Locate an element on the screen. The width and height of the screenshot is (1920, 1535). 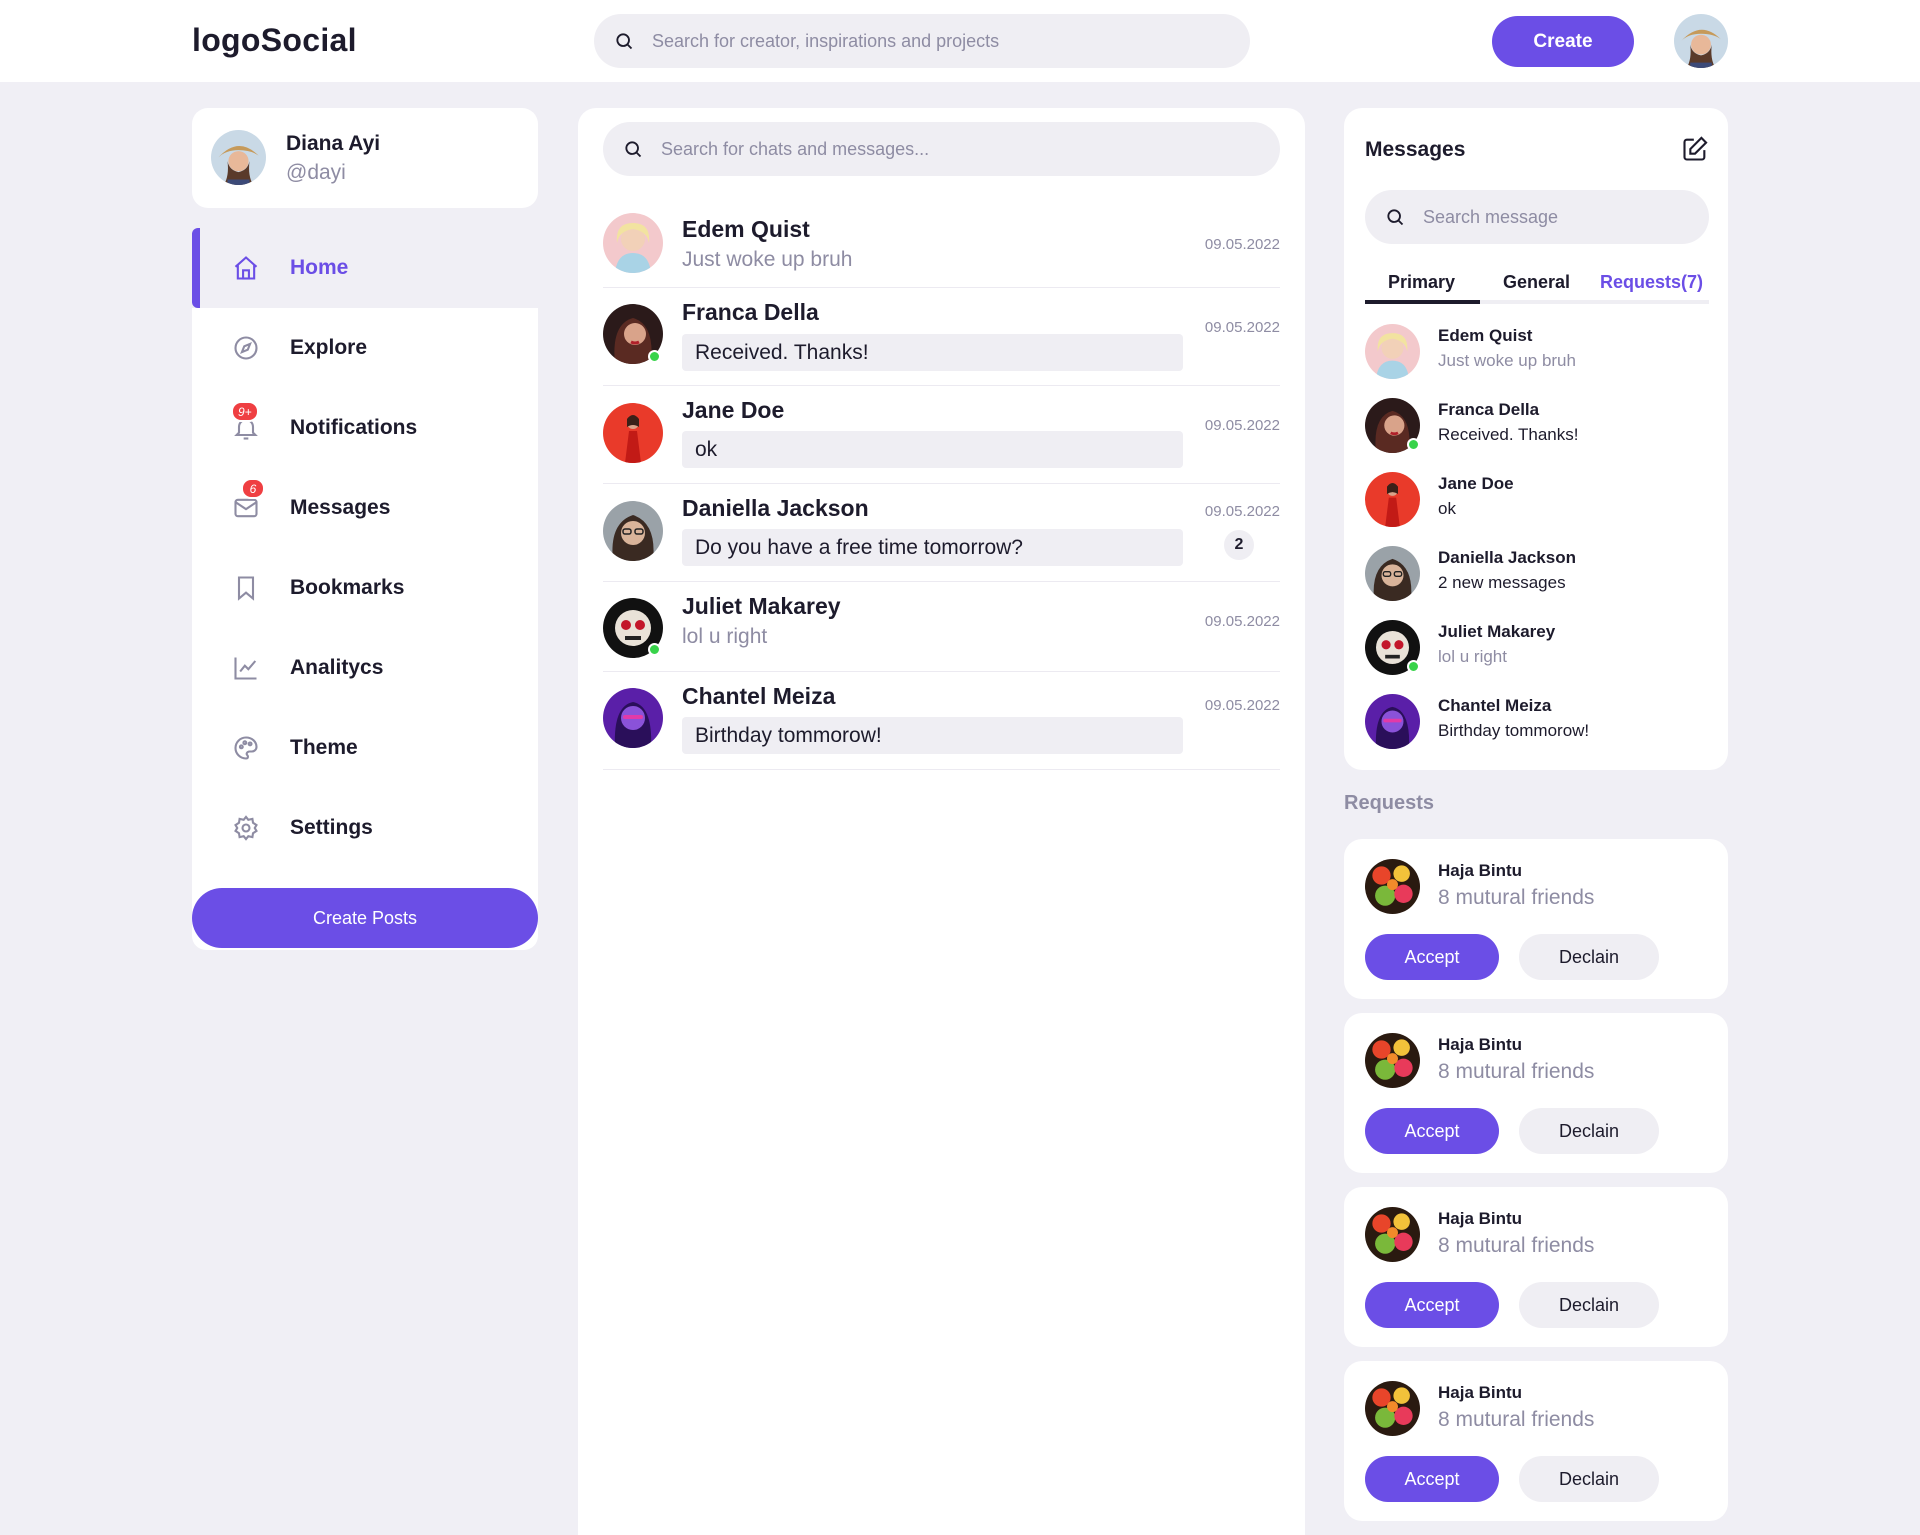
message-name: Jane Doe is located at coordinates (1476, 483).